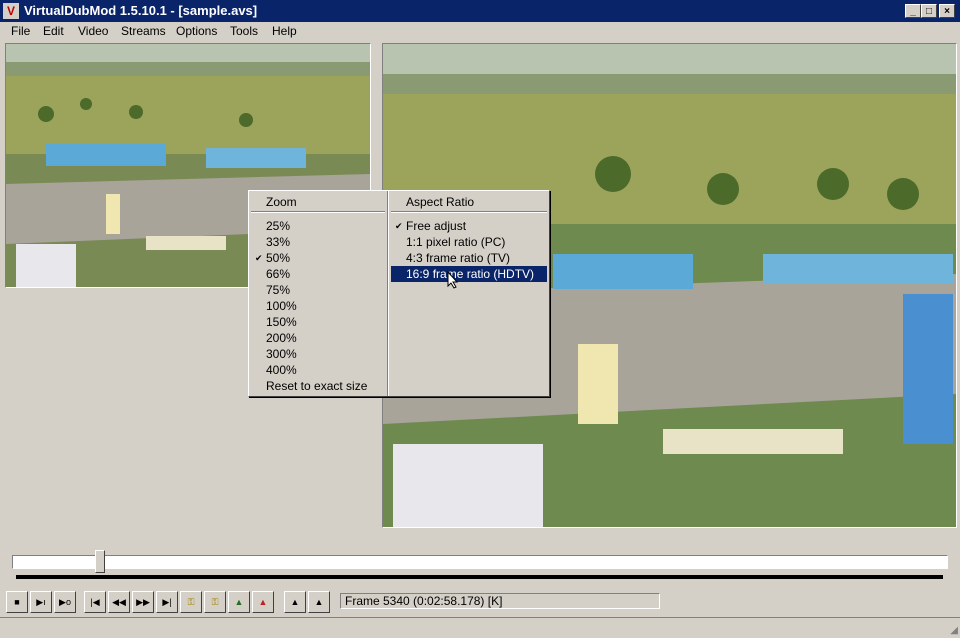 This screenshot has height=638, width=960. What do you see at coordinates (318, 322) in the screenshot?
I see `zoom-item-150: 150%` at bounding box center [318, 322].